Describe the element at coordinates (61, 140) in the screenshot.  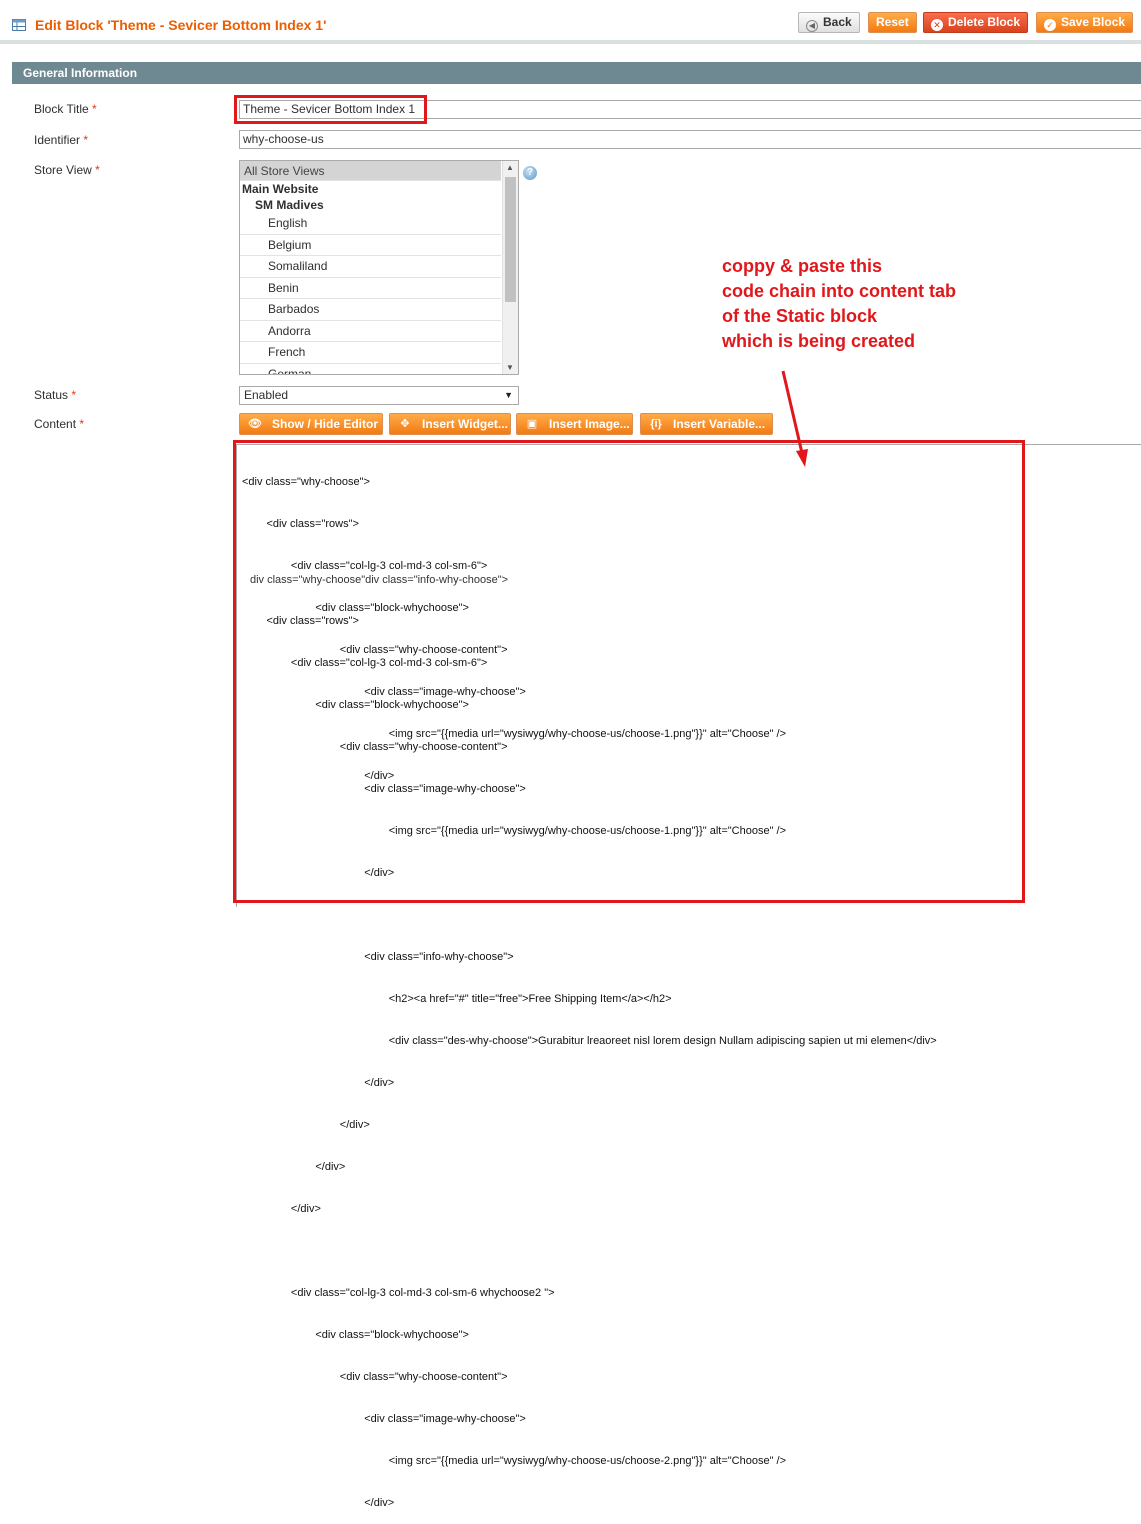
I see `identifier-label: Identifier *` at that location.